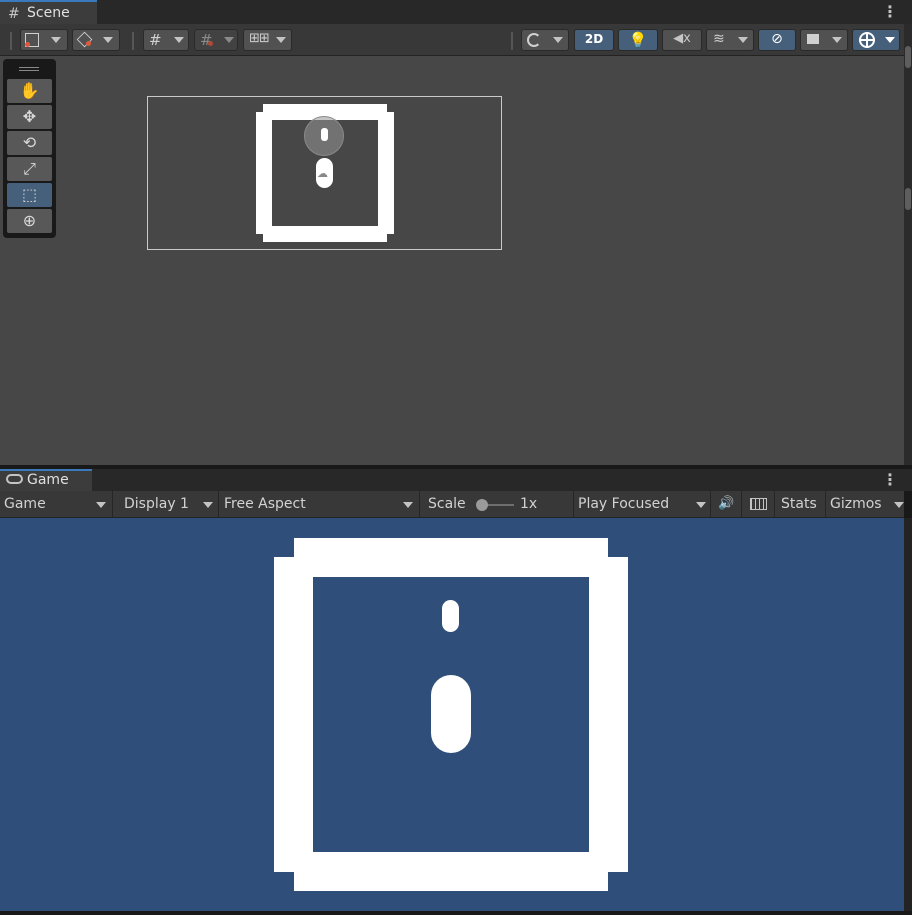  Describe the element at coordinates (88, 43) in the screenshot. I see `cube-badge-dot` at that location.